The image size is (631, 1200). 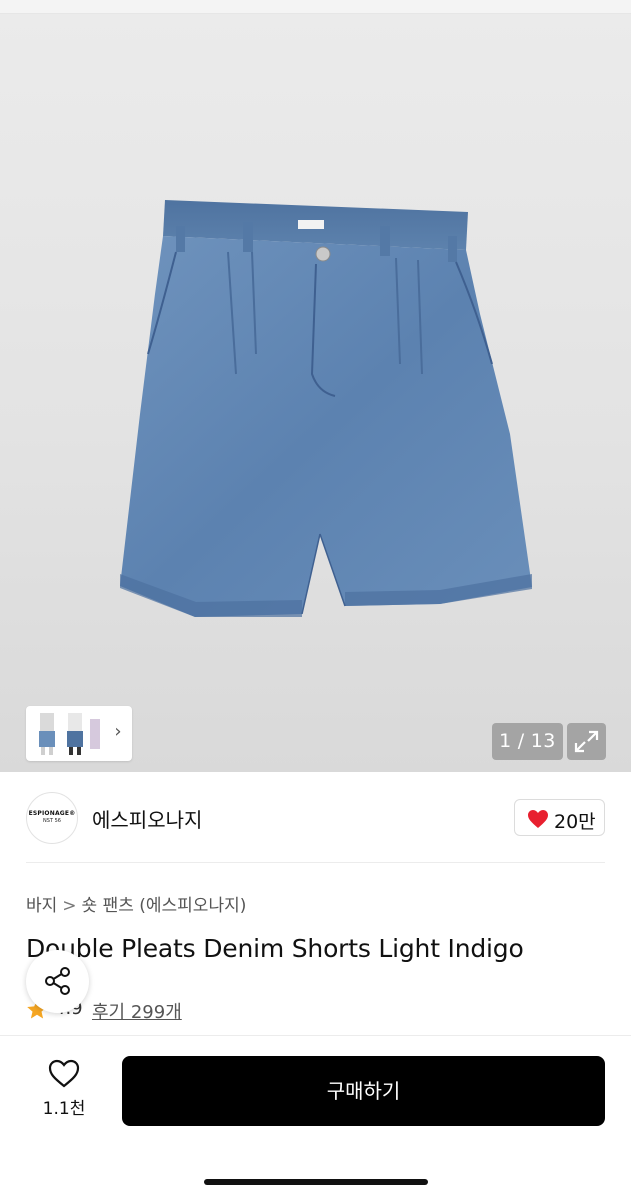 I want to click on wishlist-count: 1.1천, so click(x=64, y=1109).